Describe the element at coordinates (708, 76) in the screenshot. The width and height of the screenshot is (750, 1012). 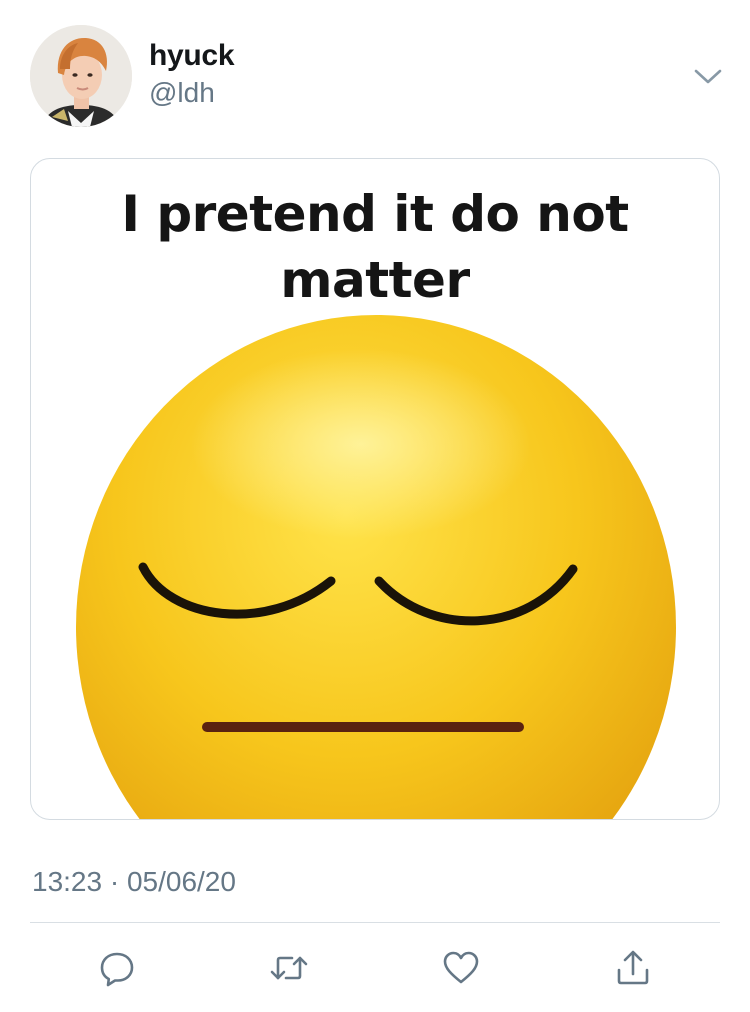
I see `chevron-down-icon` at that location.